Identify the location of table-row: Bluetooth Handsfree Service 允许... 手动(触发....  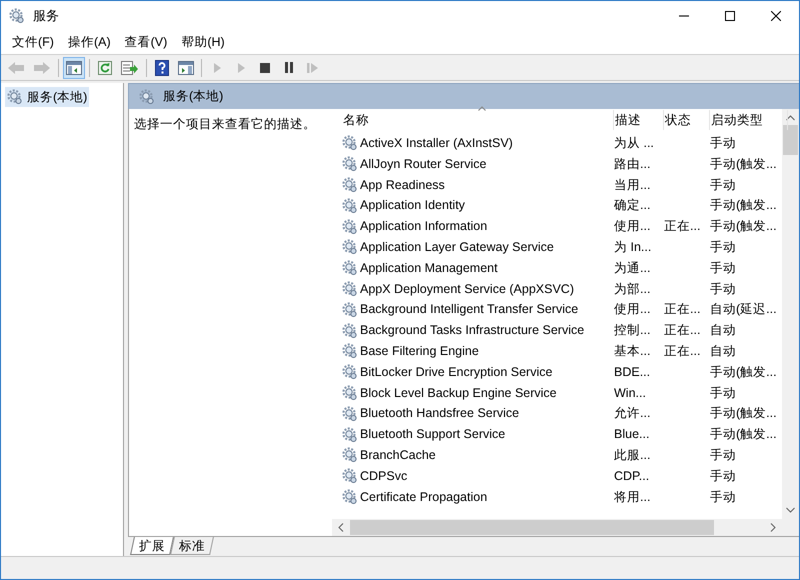
(557, 413).